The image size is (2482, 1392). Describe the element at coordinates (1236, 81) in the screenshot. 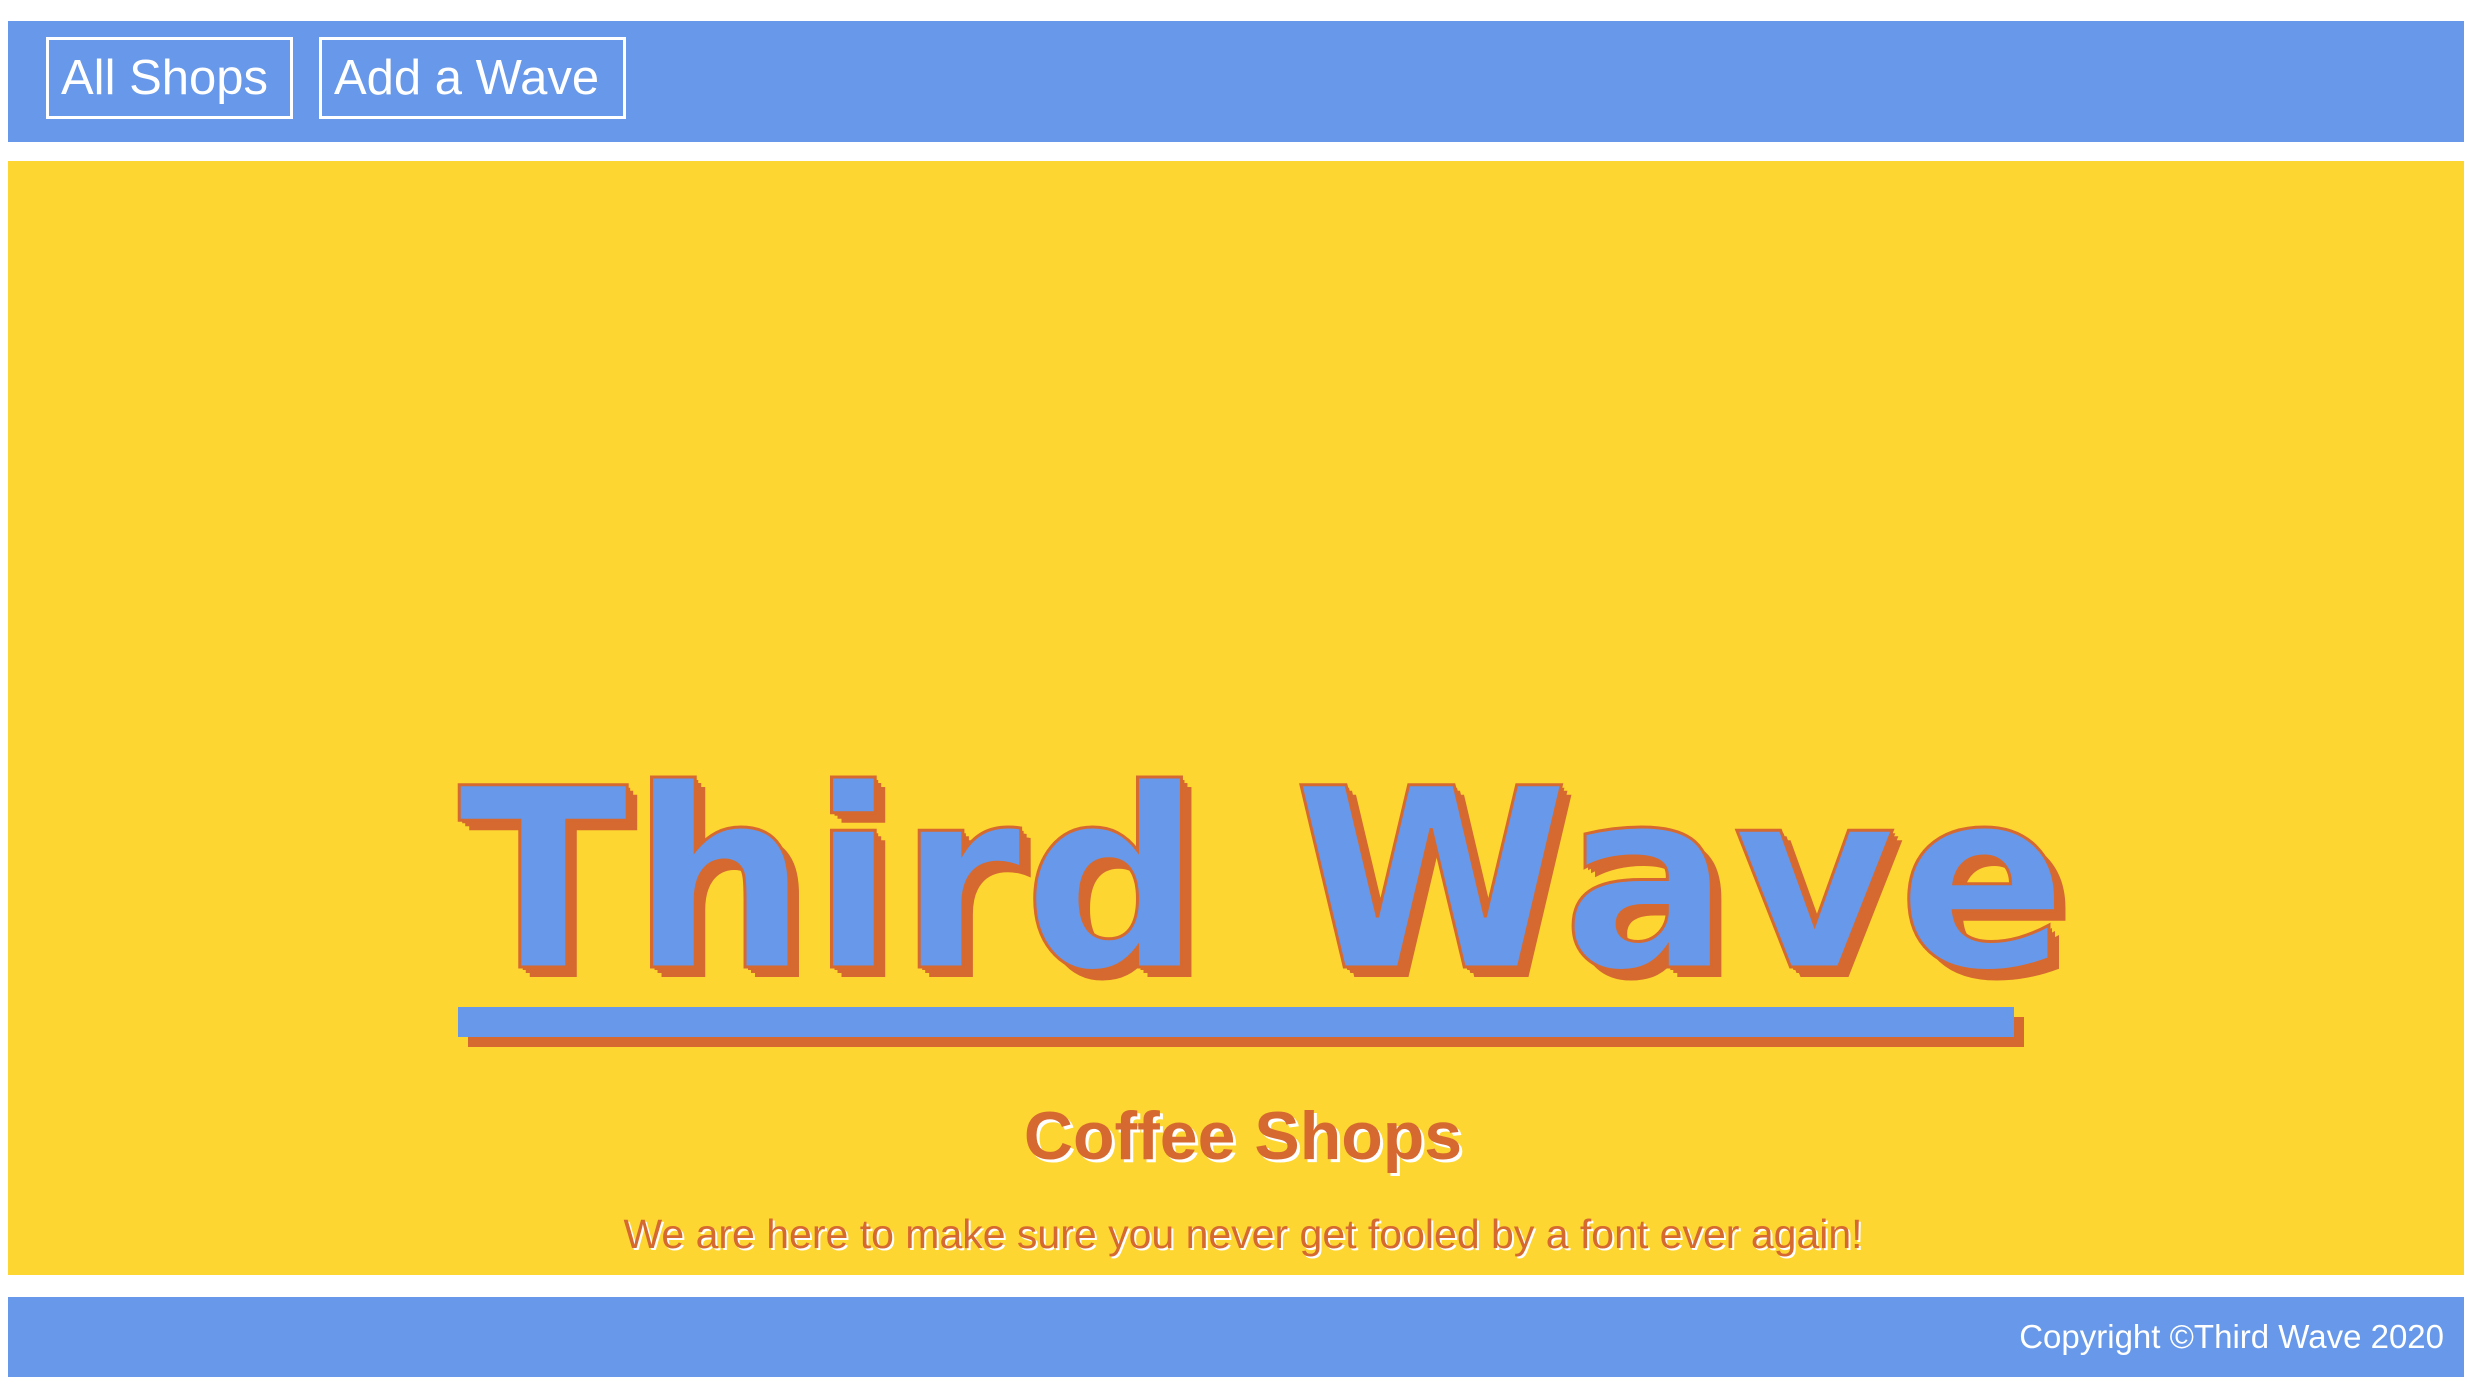

I see `top-navbar: All Shops Add a Wave` at that location.